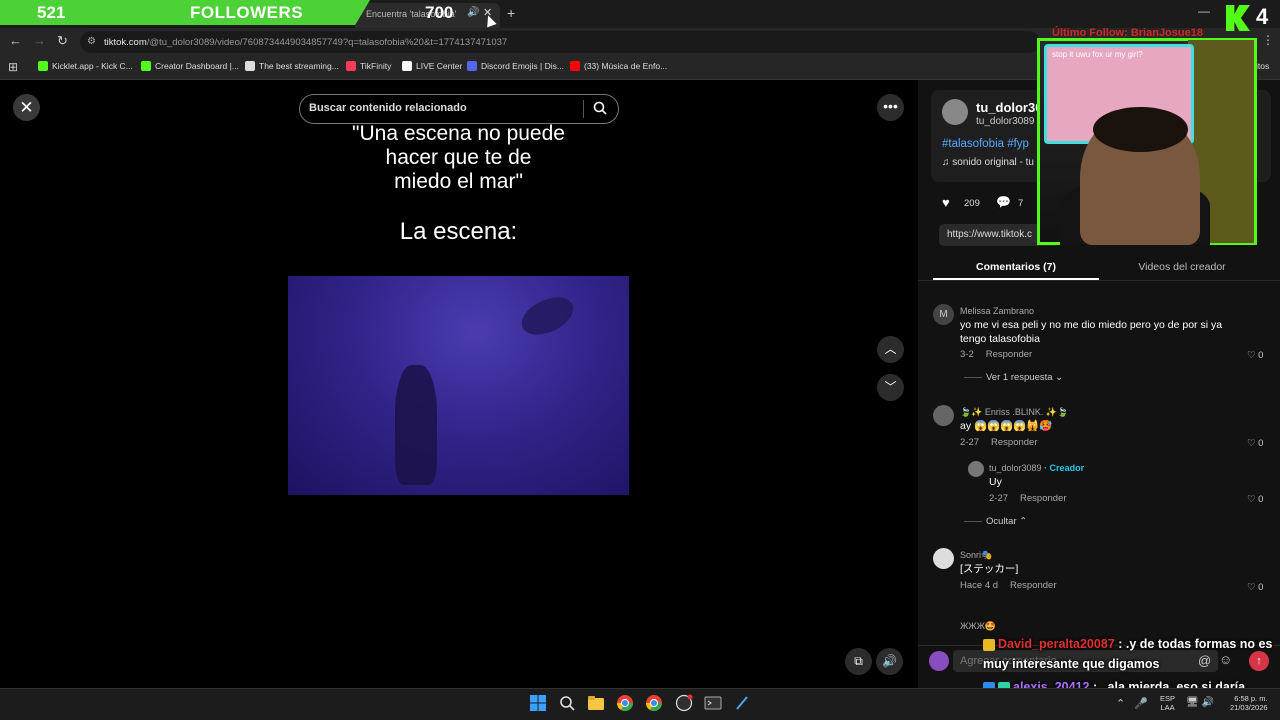  What do you see at coordinates (146, 66) in the screenshot?
I see `kick-icon` at bounding box center [146, 66].